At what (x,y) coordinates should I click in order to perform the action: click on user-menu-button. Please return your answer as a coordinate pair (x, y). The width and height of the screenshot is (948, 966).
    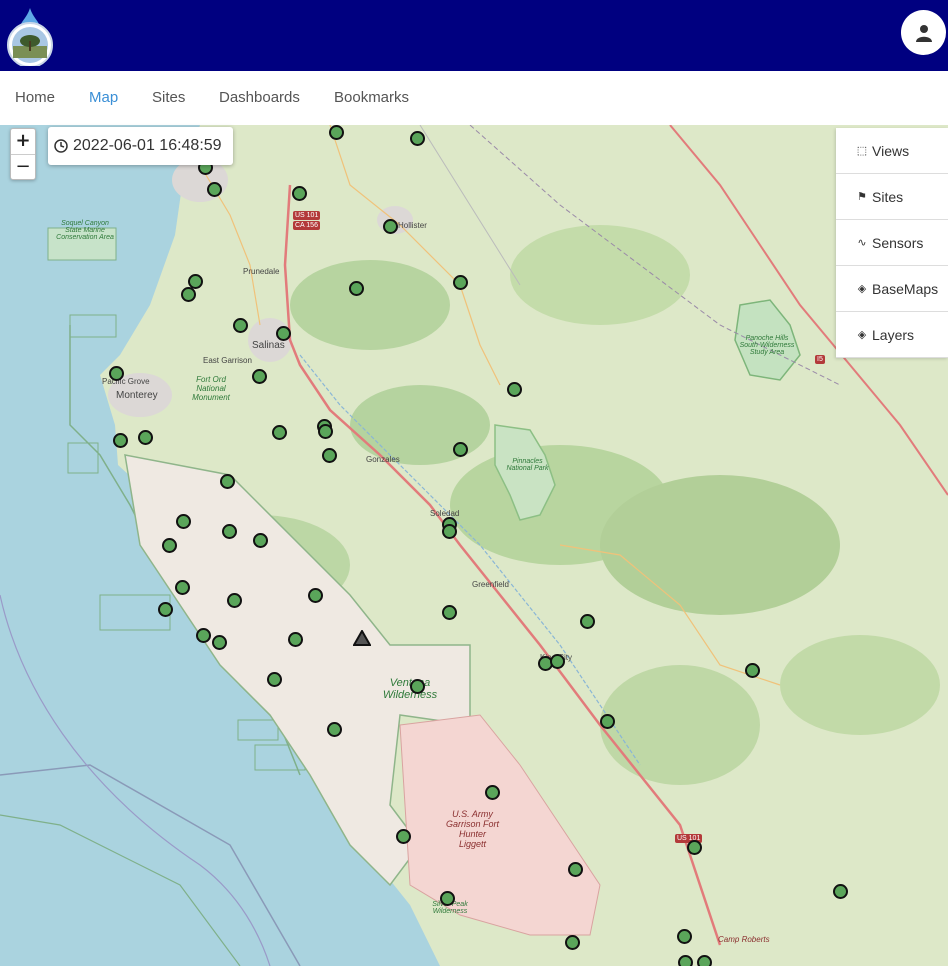
    Looking at the image, I should click on (923, 32).